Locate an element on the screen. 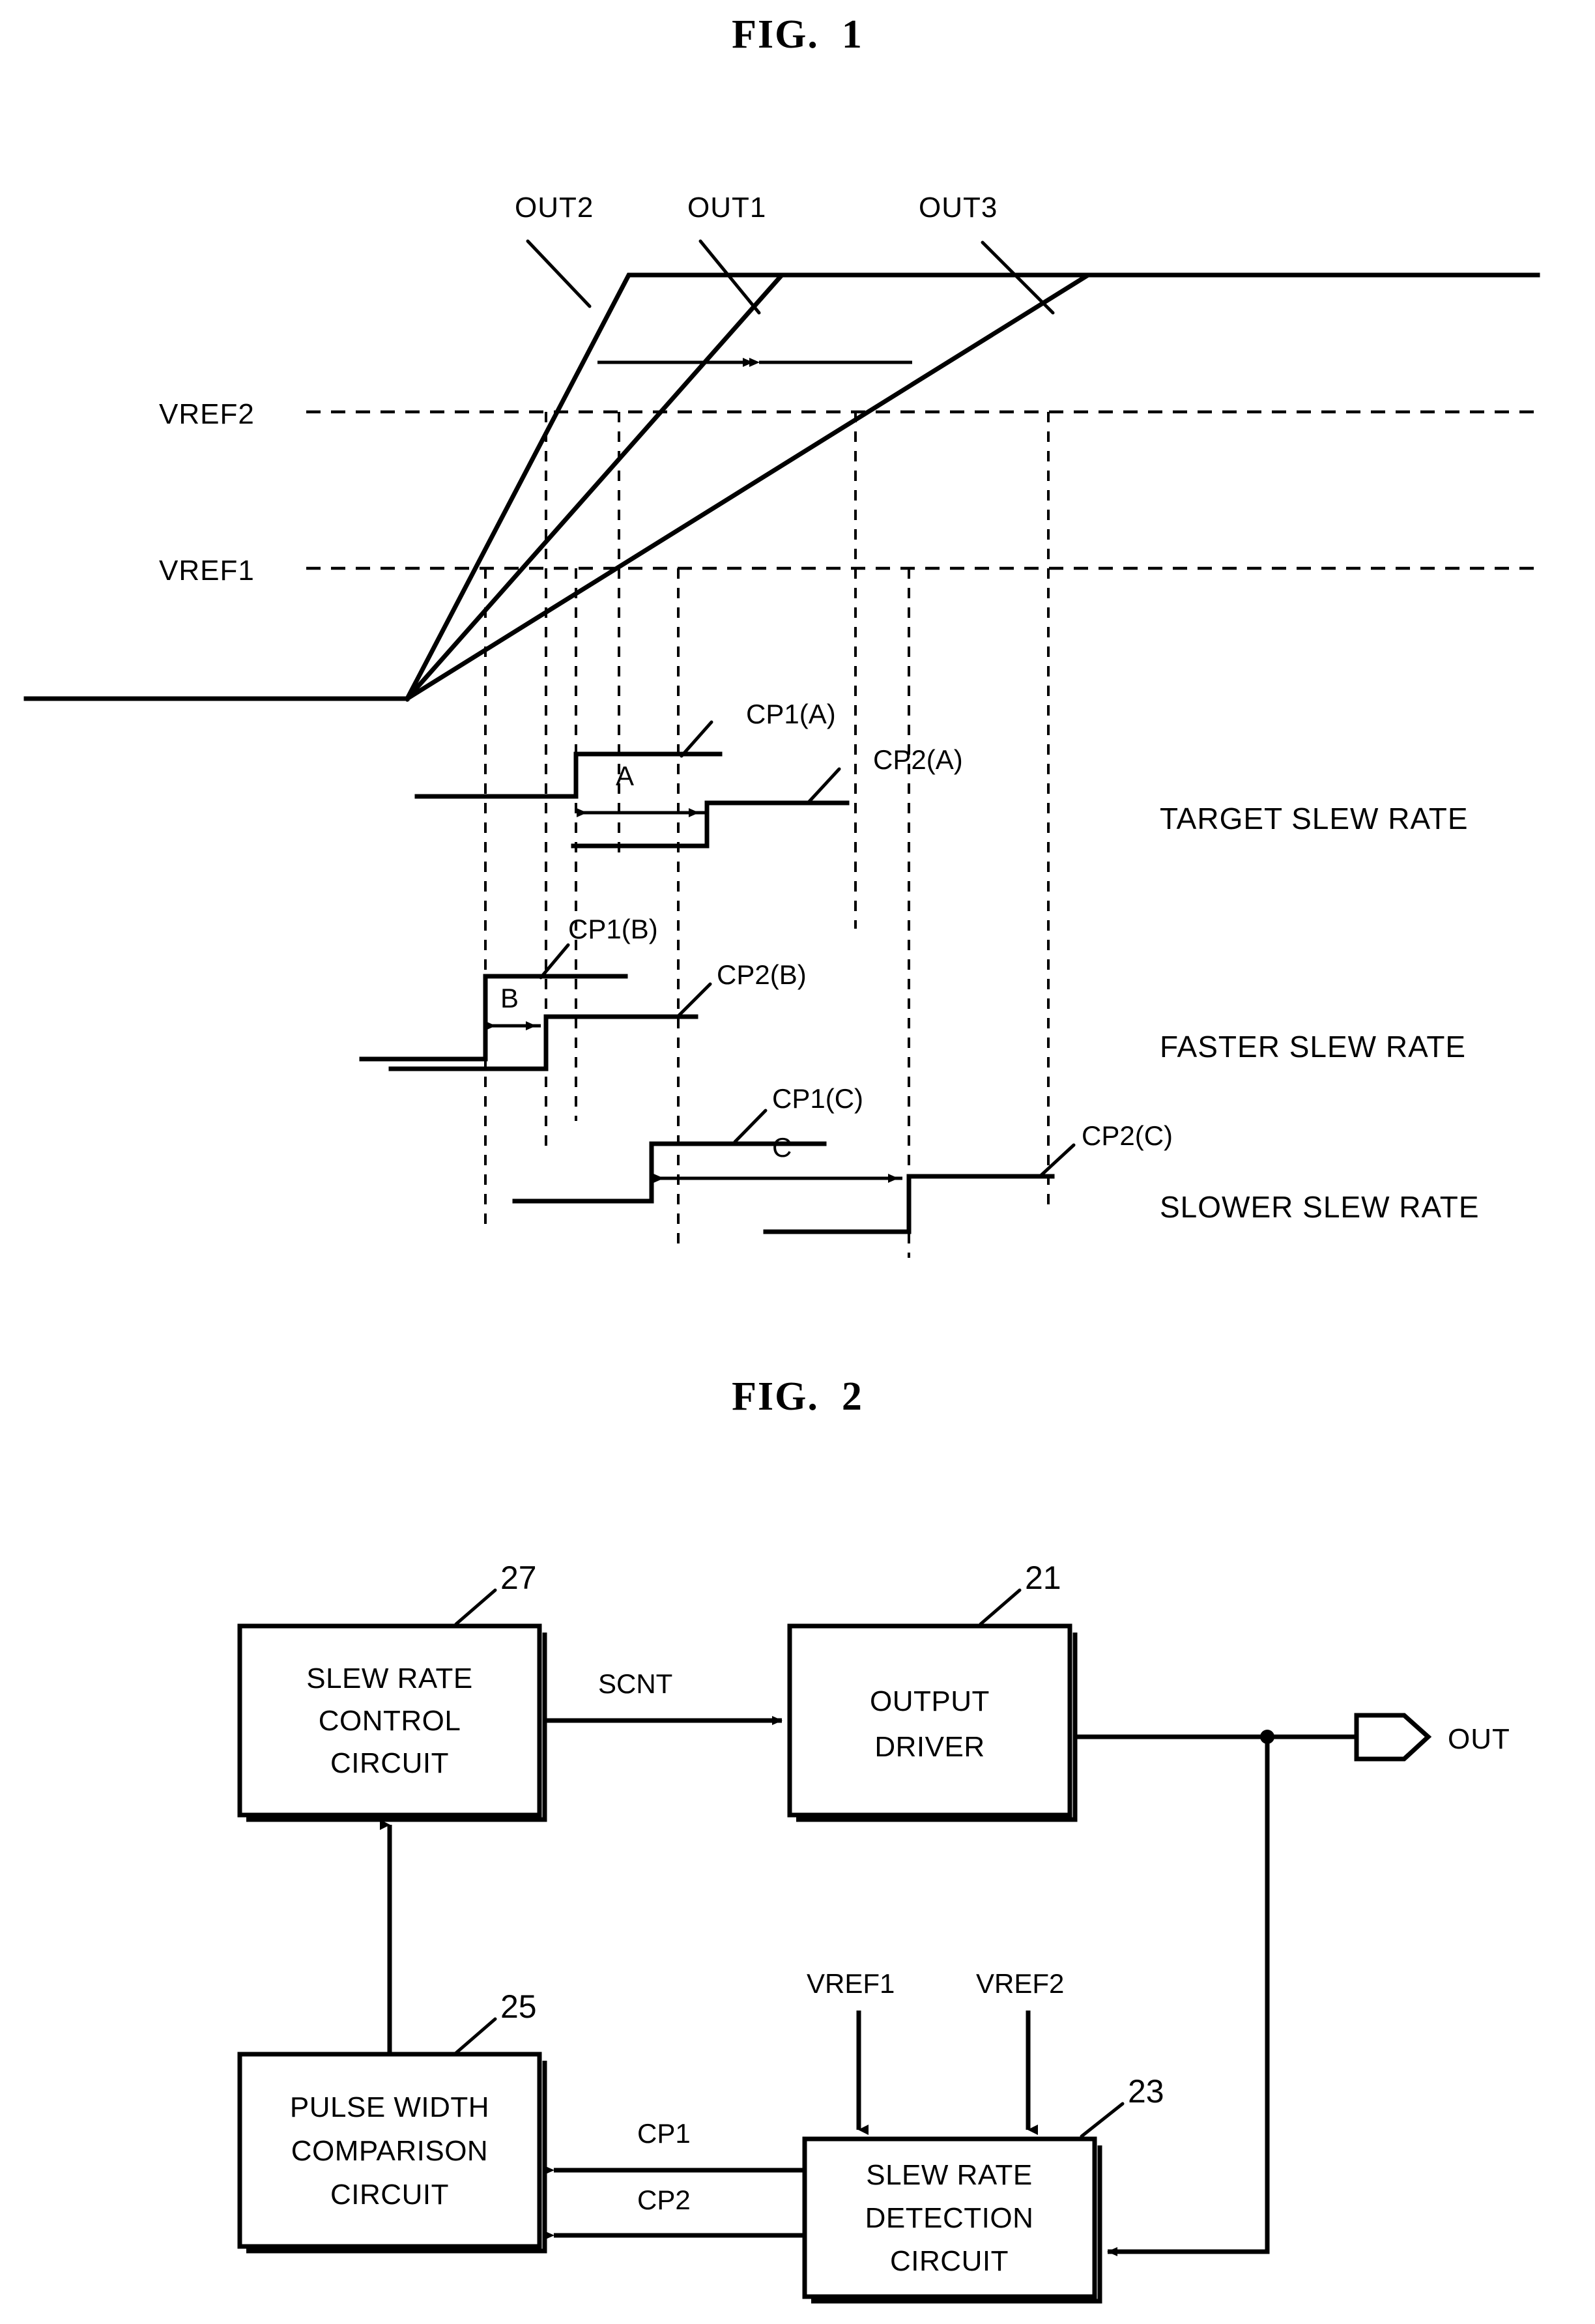 The image size is (1595, 2324). pulse-label-cp2-b: CP2(B) is located at coordinates (762, 974).